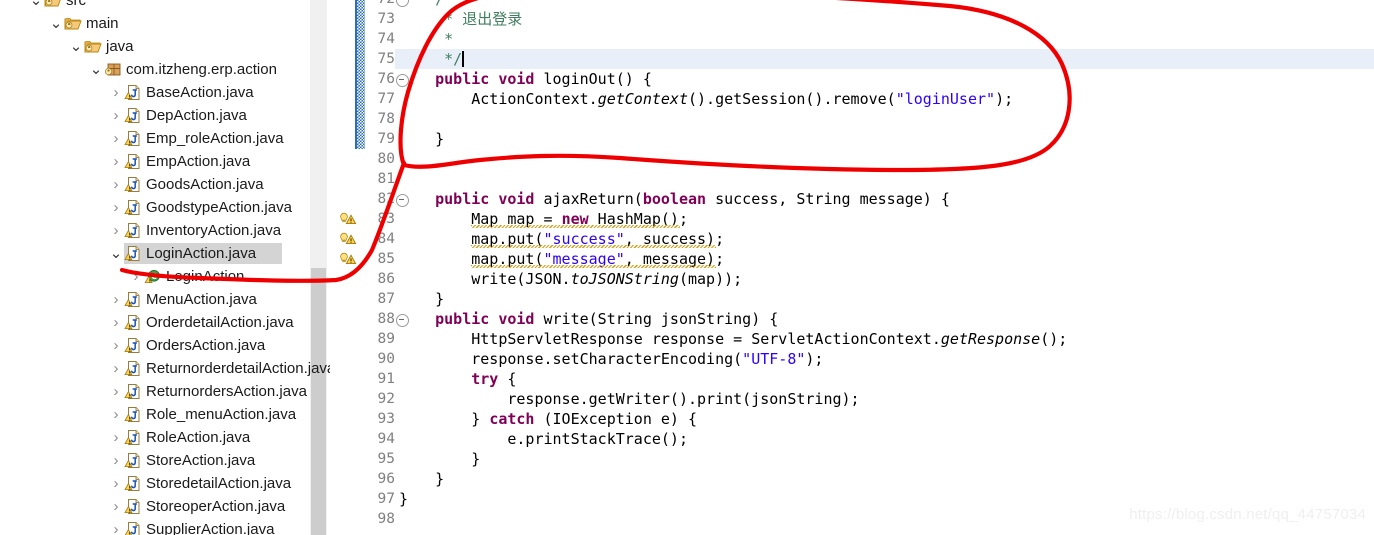  I want to click on line-number: 97, so click(386, 499).